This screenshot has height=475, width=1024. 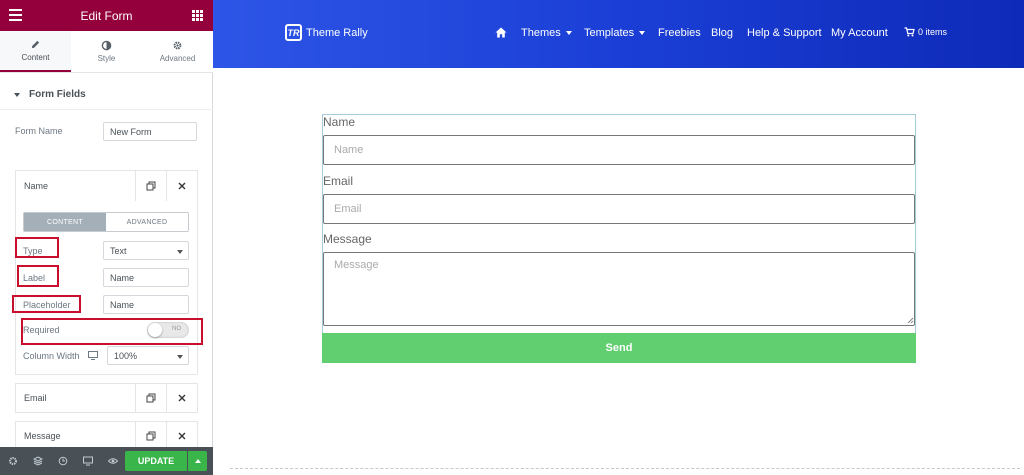 What do you see at coordinates (106, 186) in the screenshot?
I see `repeater-item-name: Name` at bounding box center [106, 186].